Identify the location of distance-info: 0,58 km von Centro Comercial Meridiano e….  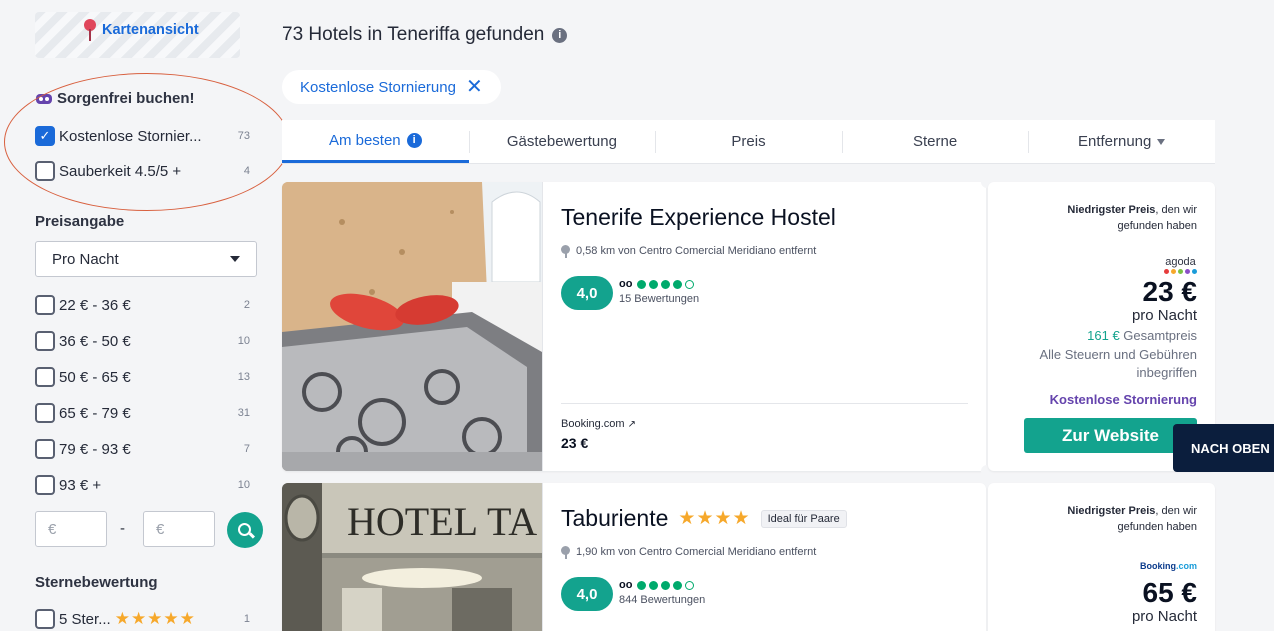
(688, 251).